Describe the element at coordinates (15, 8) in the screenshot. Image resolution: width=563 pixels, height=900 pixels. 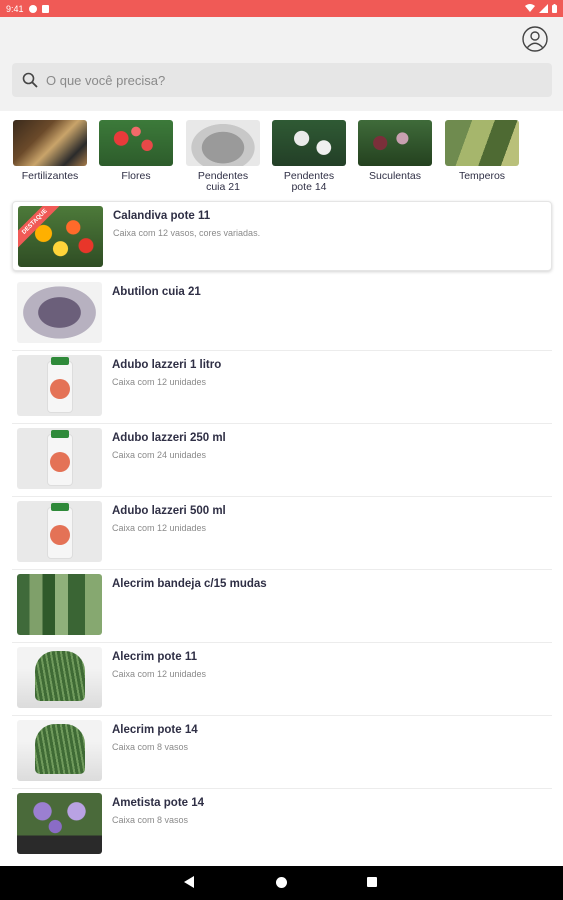
I see `status-time: 9:41` at that location.